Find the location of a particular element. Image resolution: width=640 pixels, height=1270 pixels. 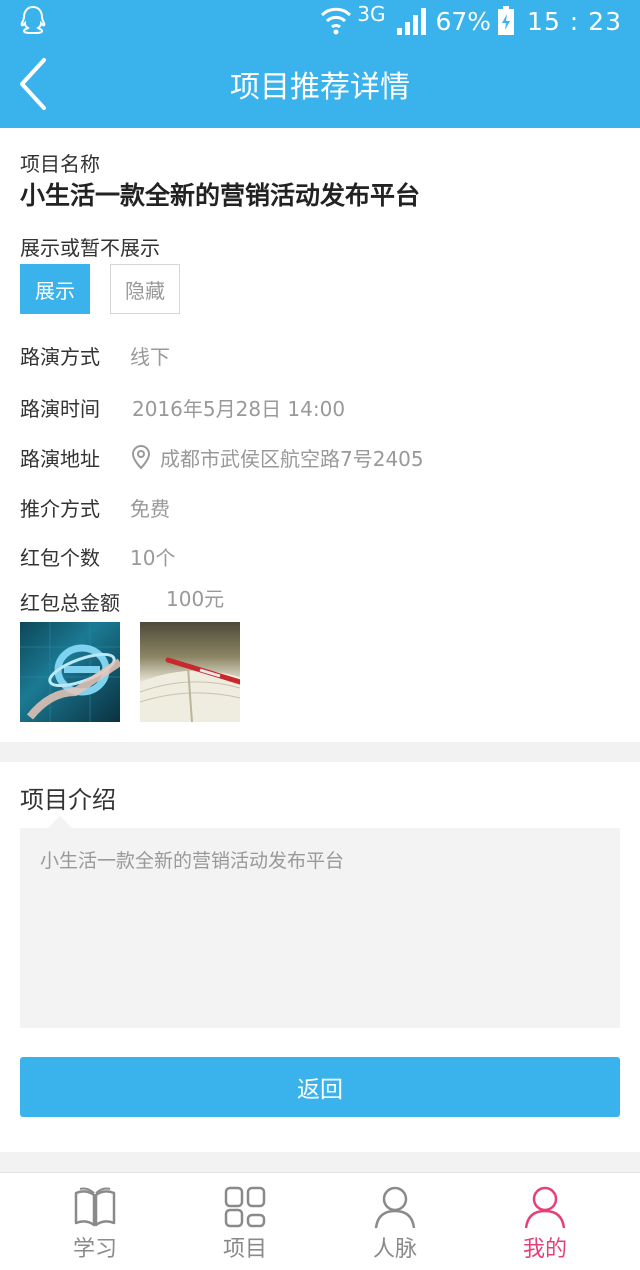

tab-study: 学习 is located at coordinates (95, 1221).